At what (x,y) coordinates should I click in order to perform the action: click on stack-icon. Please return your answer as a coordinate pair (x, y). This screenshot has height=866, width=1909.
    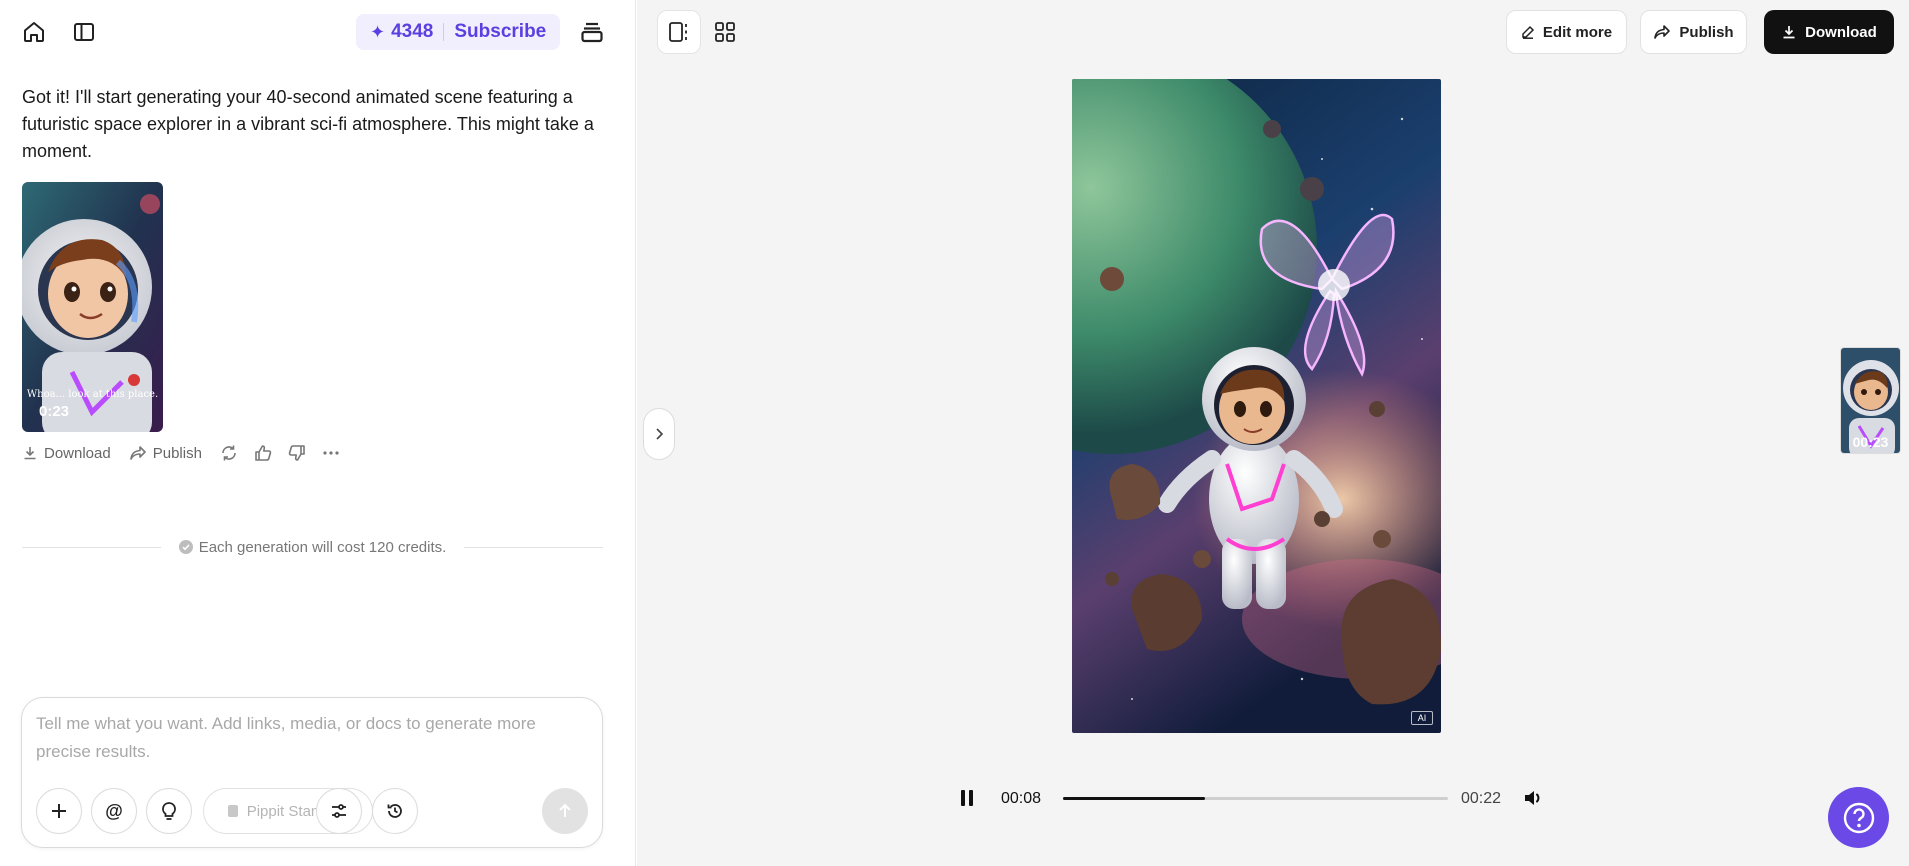
    Looking at the image, I should click on (592, 32).